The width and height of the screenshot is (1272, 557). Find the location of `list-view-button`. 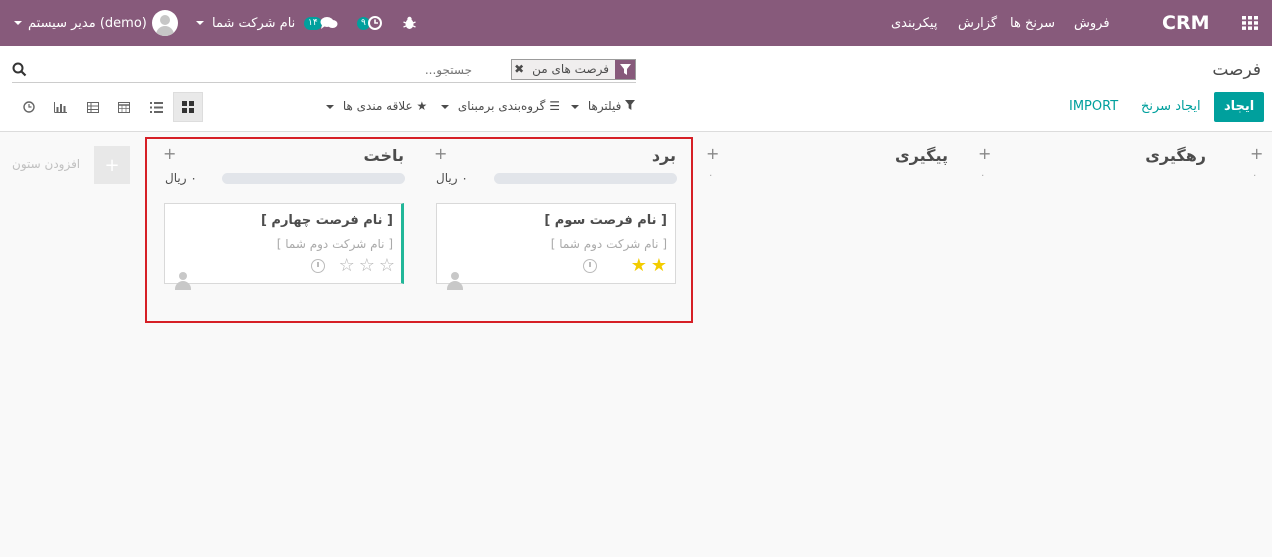

list-view-button is located at coordinates (156, 107).